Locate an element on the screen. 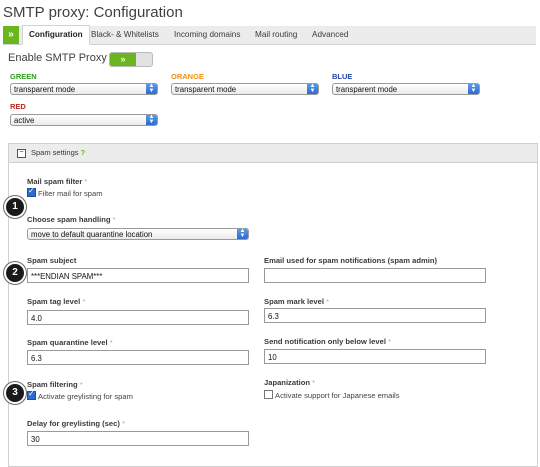 The height and width of the screenshot is (467, 540). greylisting-checkbox: Activate greylisting for spam is located at coordinates (80, 395).